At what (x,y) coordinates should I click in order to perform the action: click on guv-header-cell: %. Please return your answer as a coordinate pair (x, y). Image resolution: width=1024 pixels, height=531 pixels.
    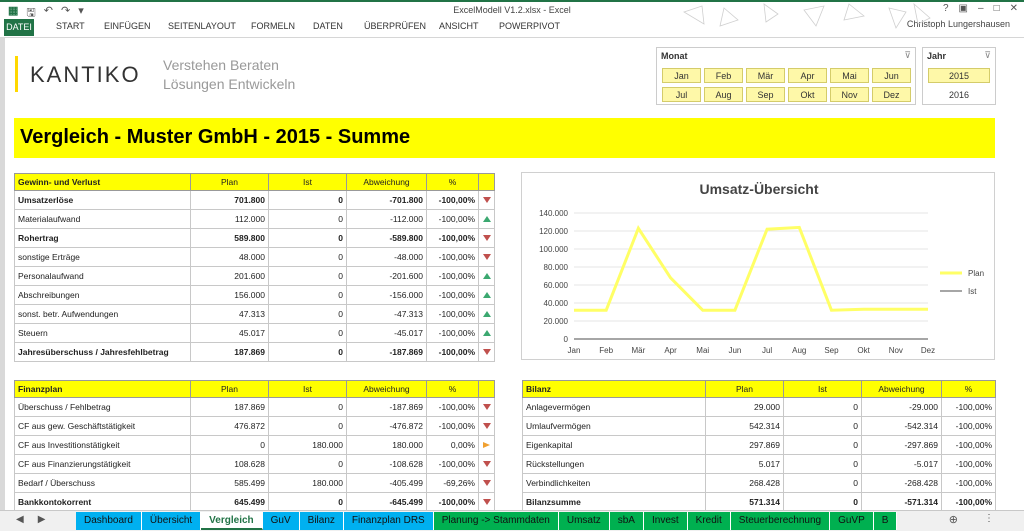
    Looking at the image, I should click on (452, 182).